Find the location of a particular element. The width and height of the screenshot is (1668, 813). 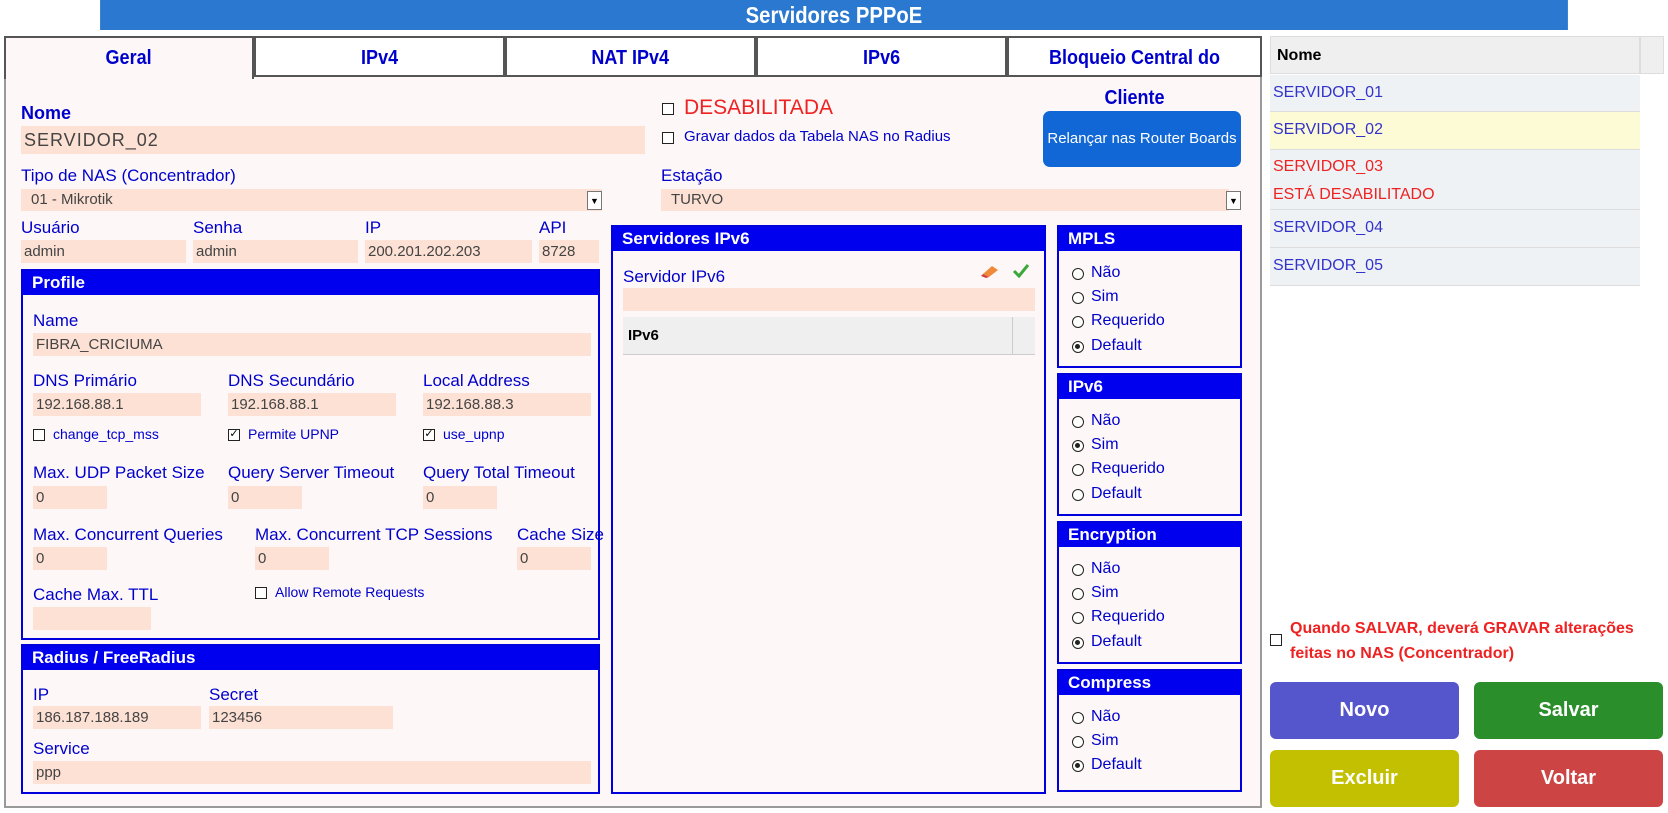

desabilitada-checkbox is located at coordinates (668, 109).